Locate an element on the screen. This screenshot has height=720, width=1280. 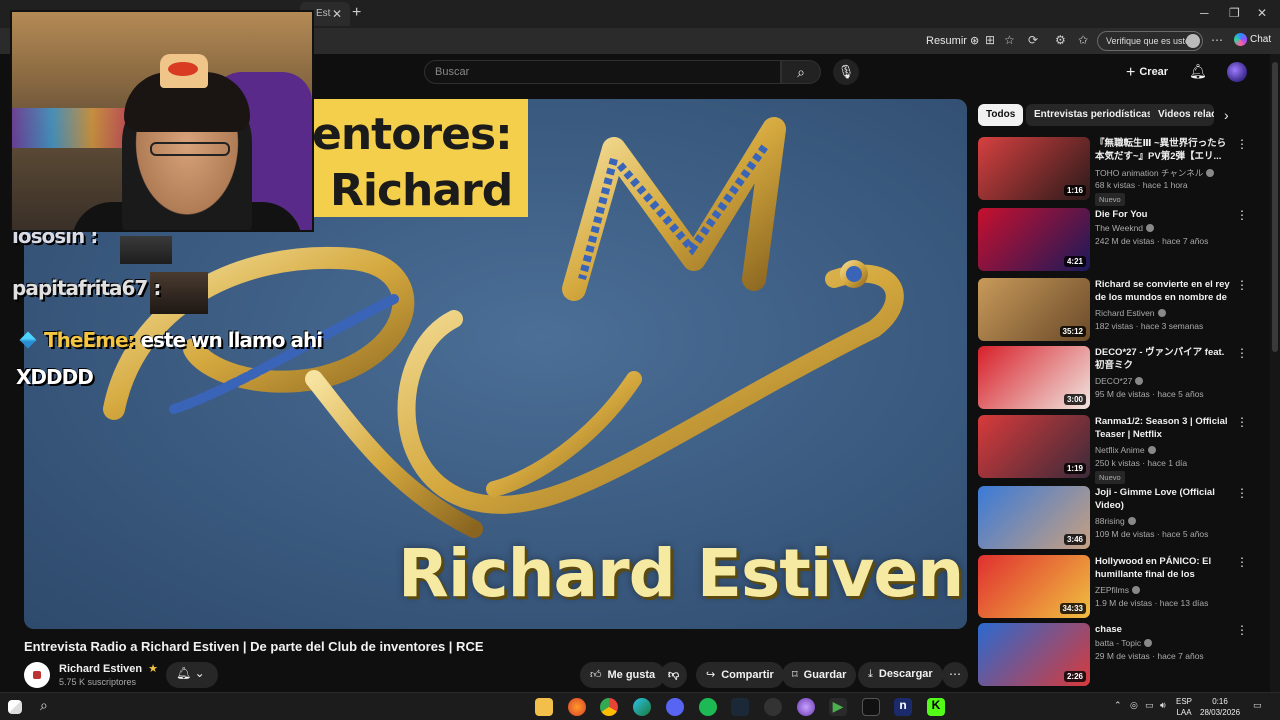
chrome-icon is located at coordinates (609, 707).